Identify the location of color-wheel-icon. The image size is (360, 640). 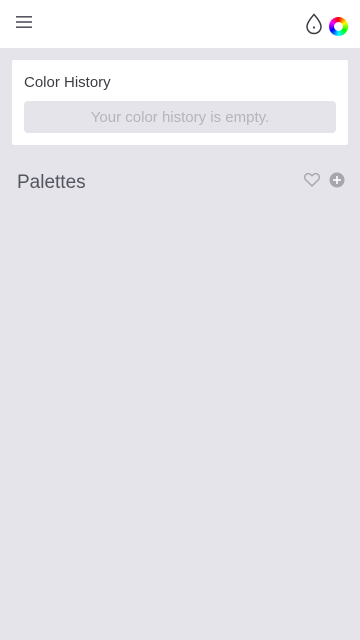
(338, 26).